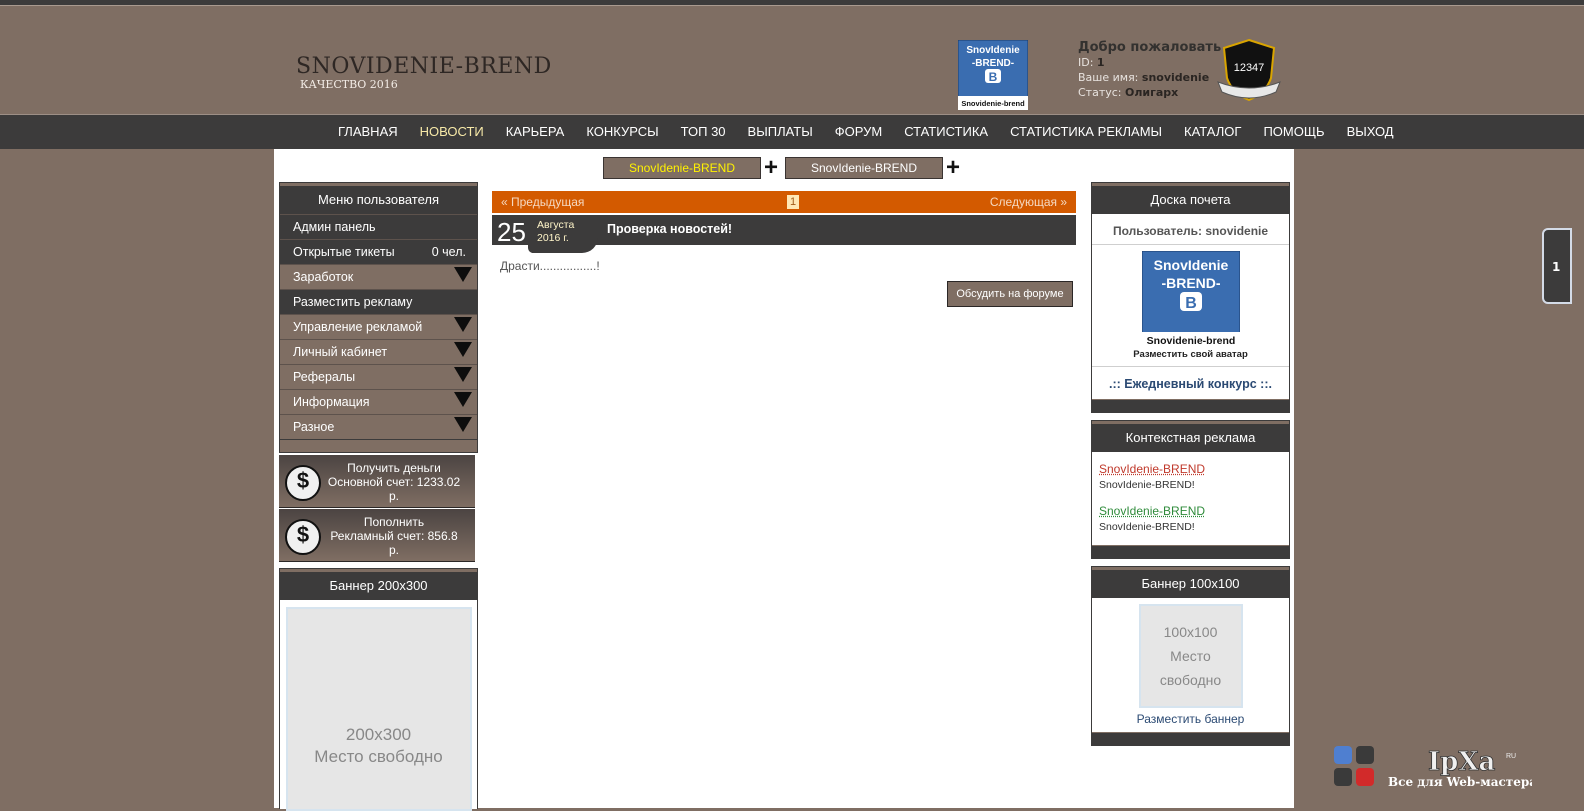 The height and width of the screenshot is (811, 1584). I want to click on menu-information: Информация, so click(378, 401).